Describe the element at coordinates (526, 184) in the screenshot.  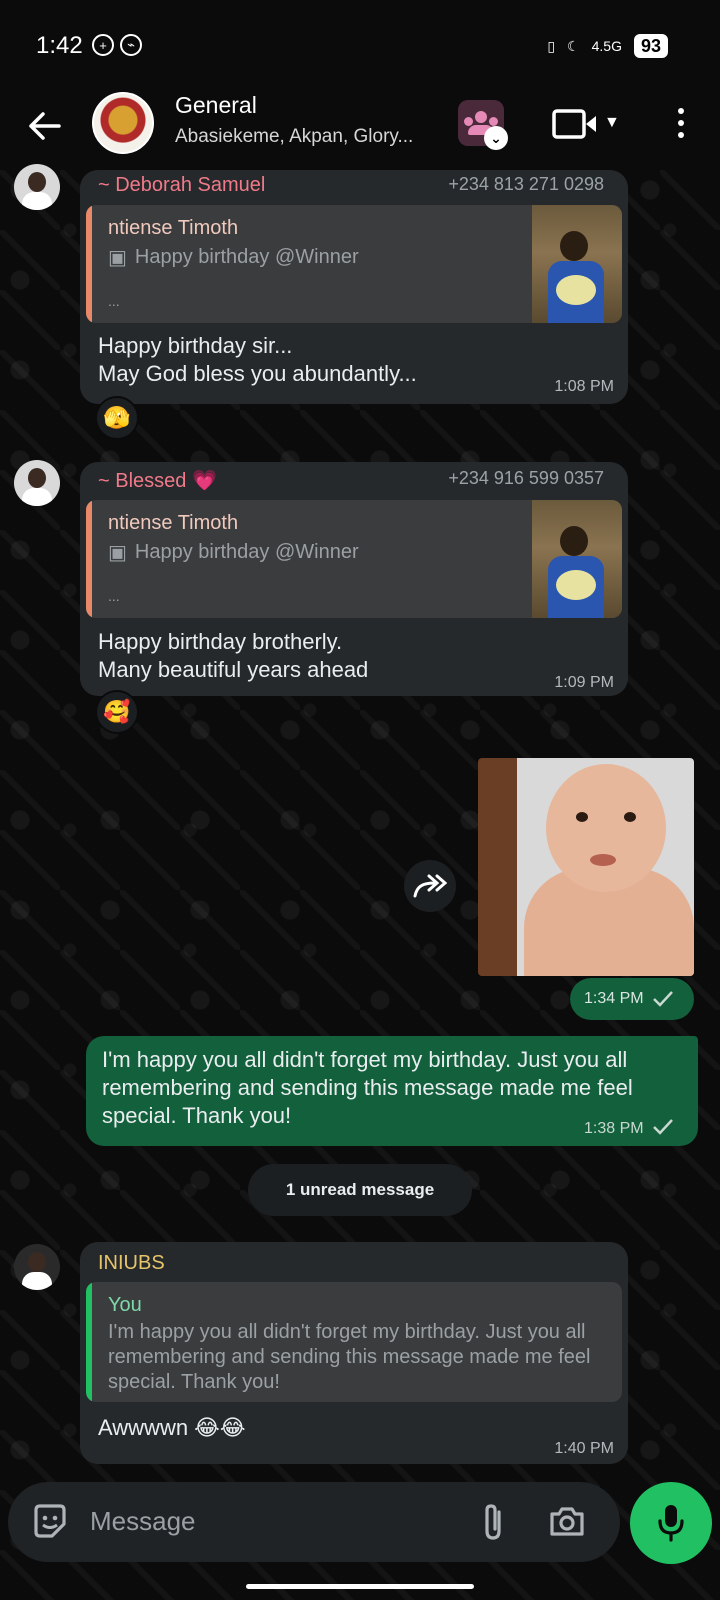
I see `sender-phone: +234 813 271 0298` at that location.